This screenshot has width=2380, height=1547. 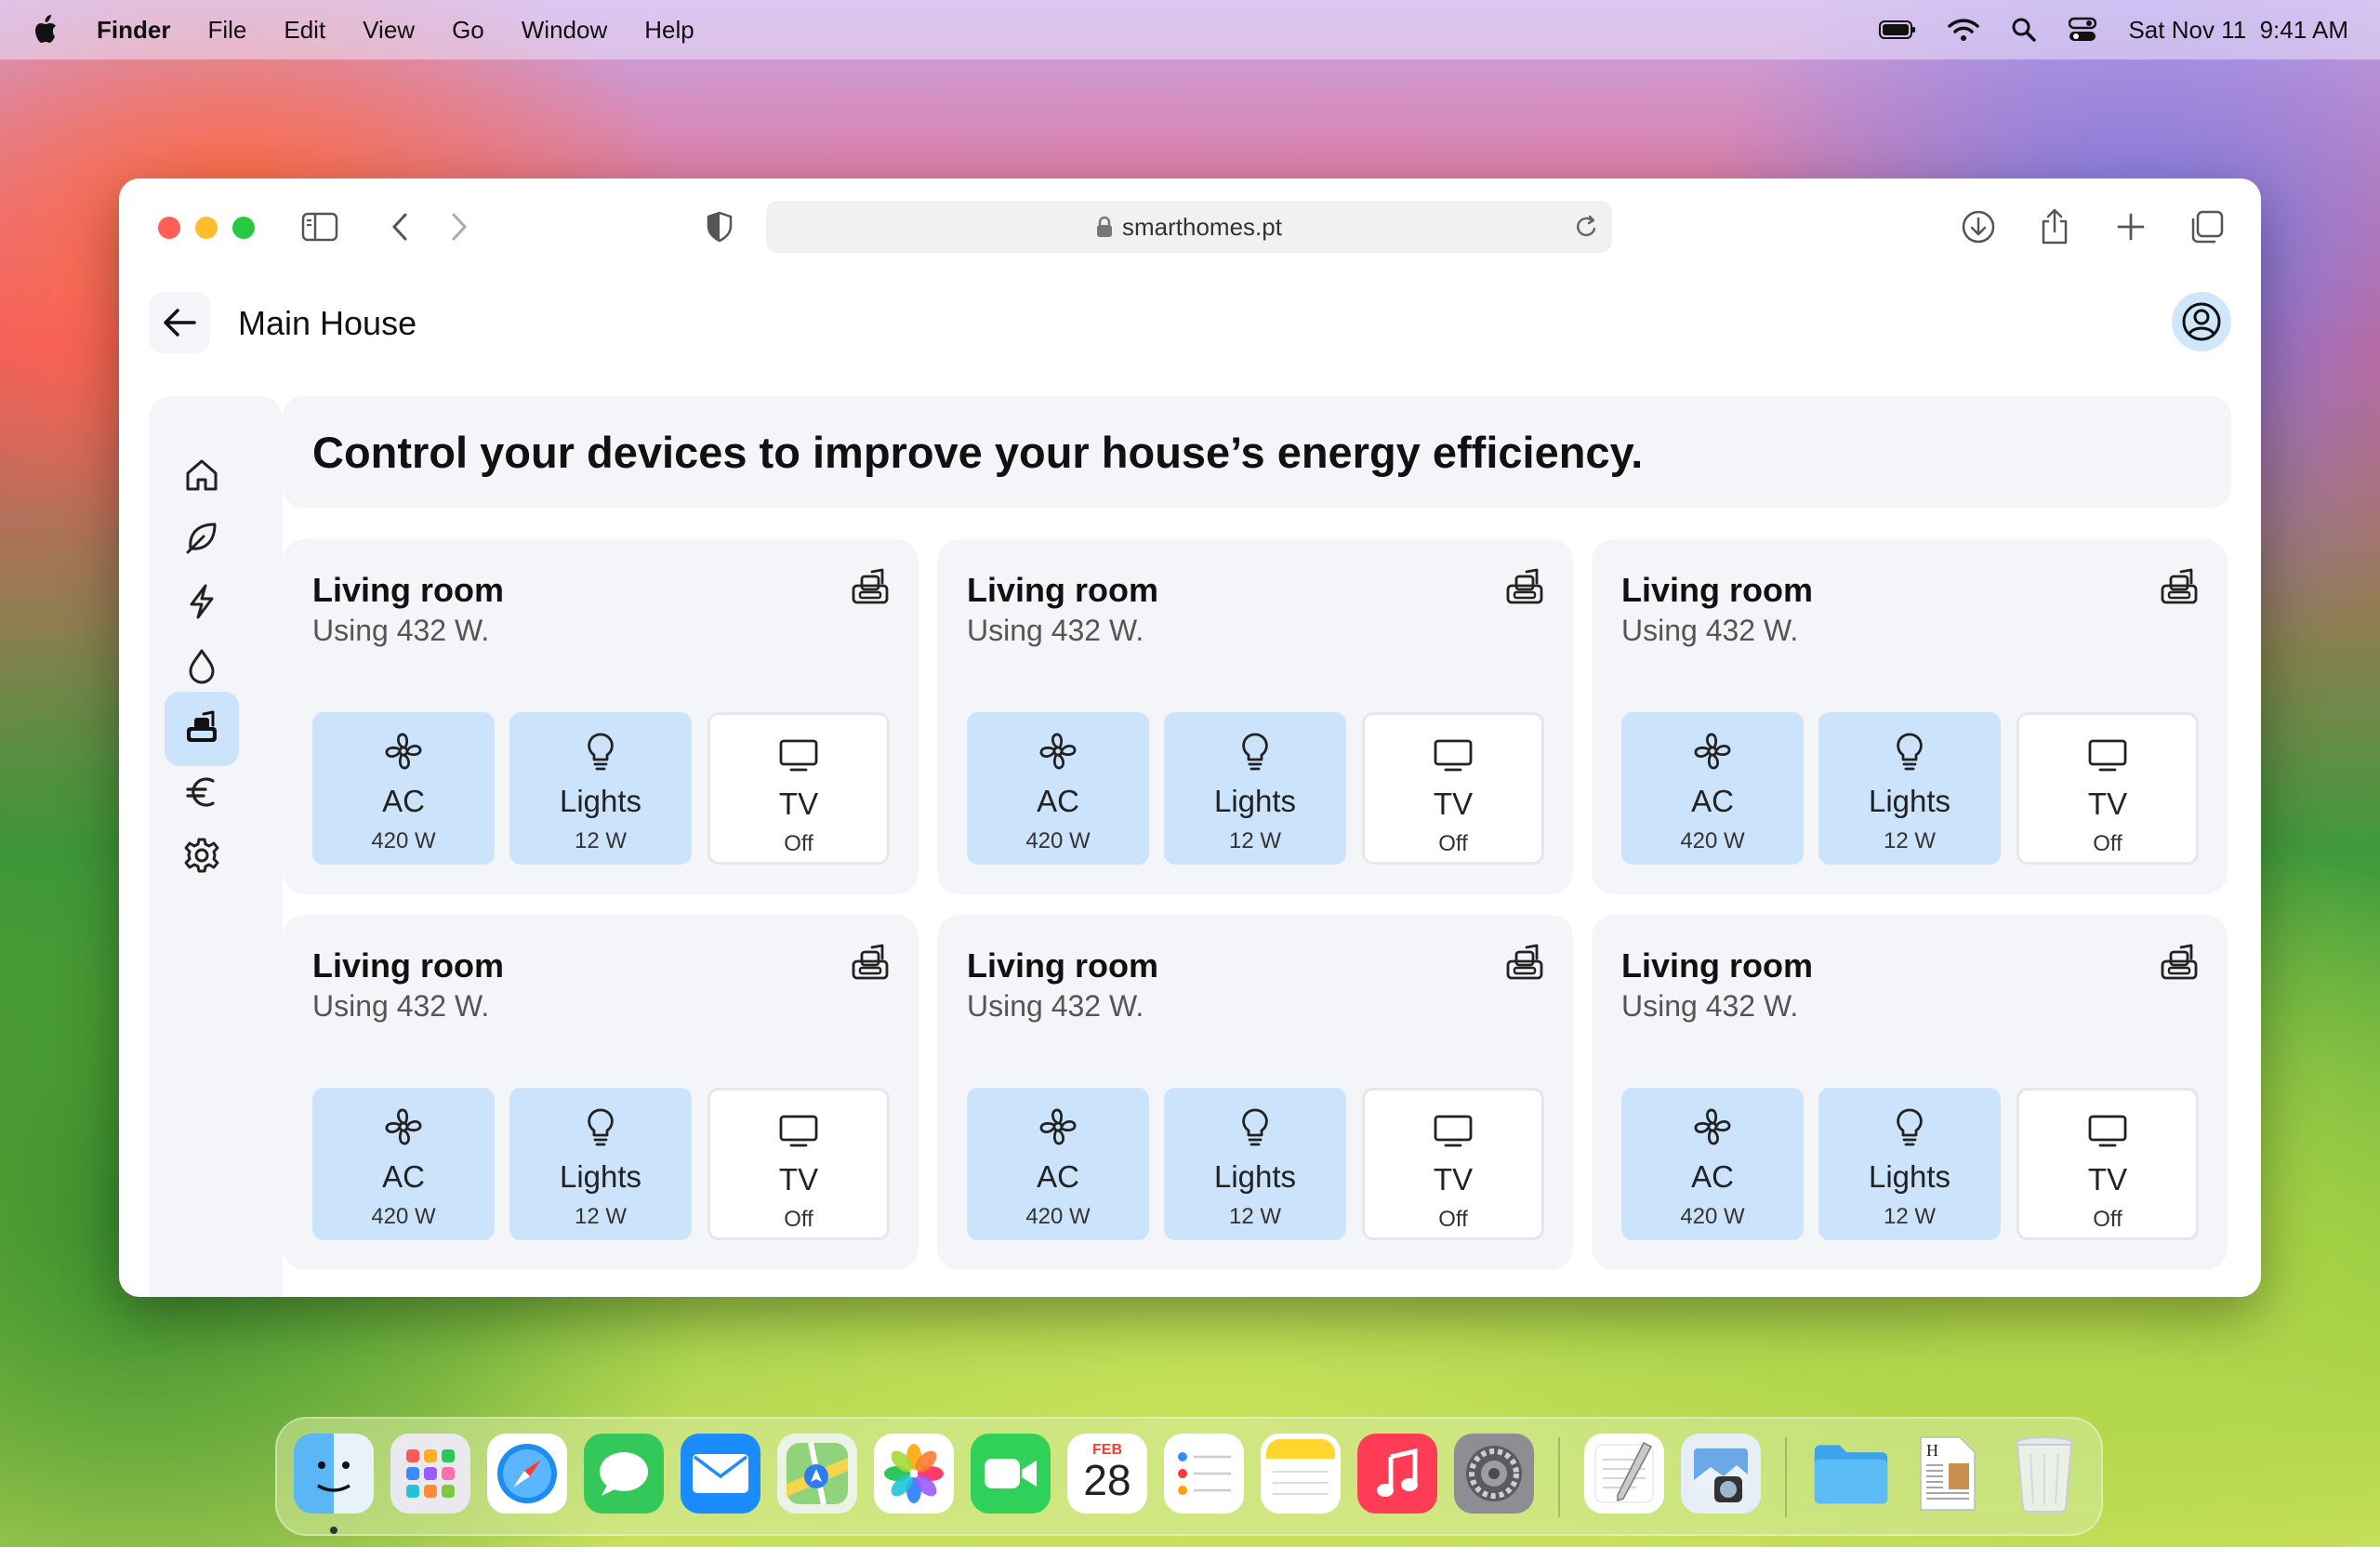 What do you see at coordinates (2024, 30) in the screenshot?
I see `spotlight-search-icon` at bounding box center [2024, 30].